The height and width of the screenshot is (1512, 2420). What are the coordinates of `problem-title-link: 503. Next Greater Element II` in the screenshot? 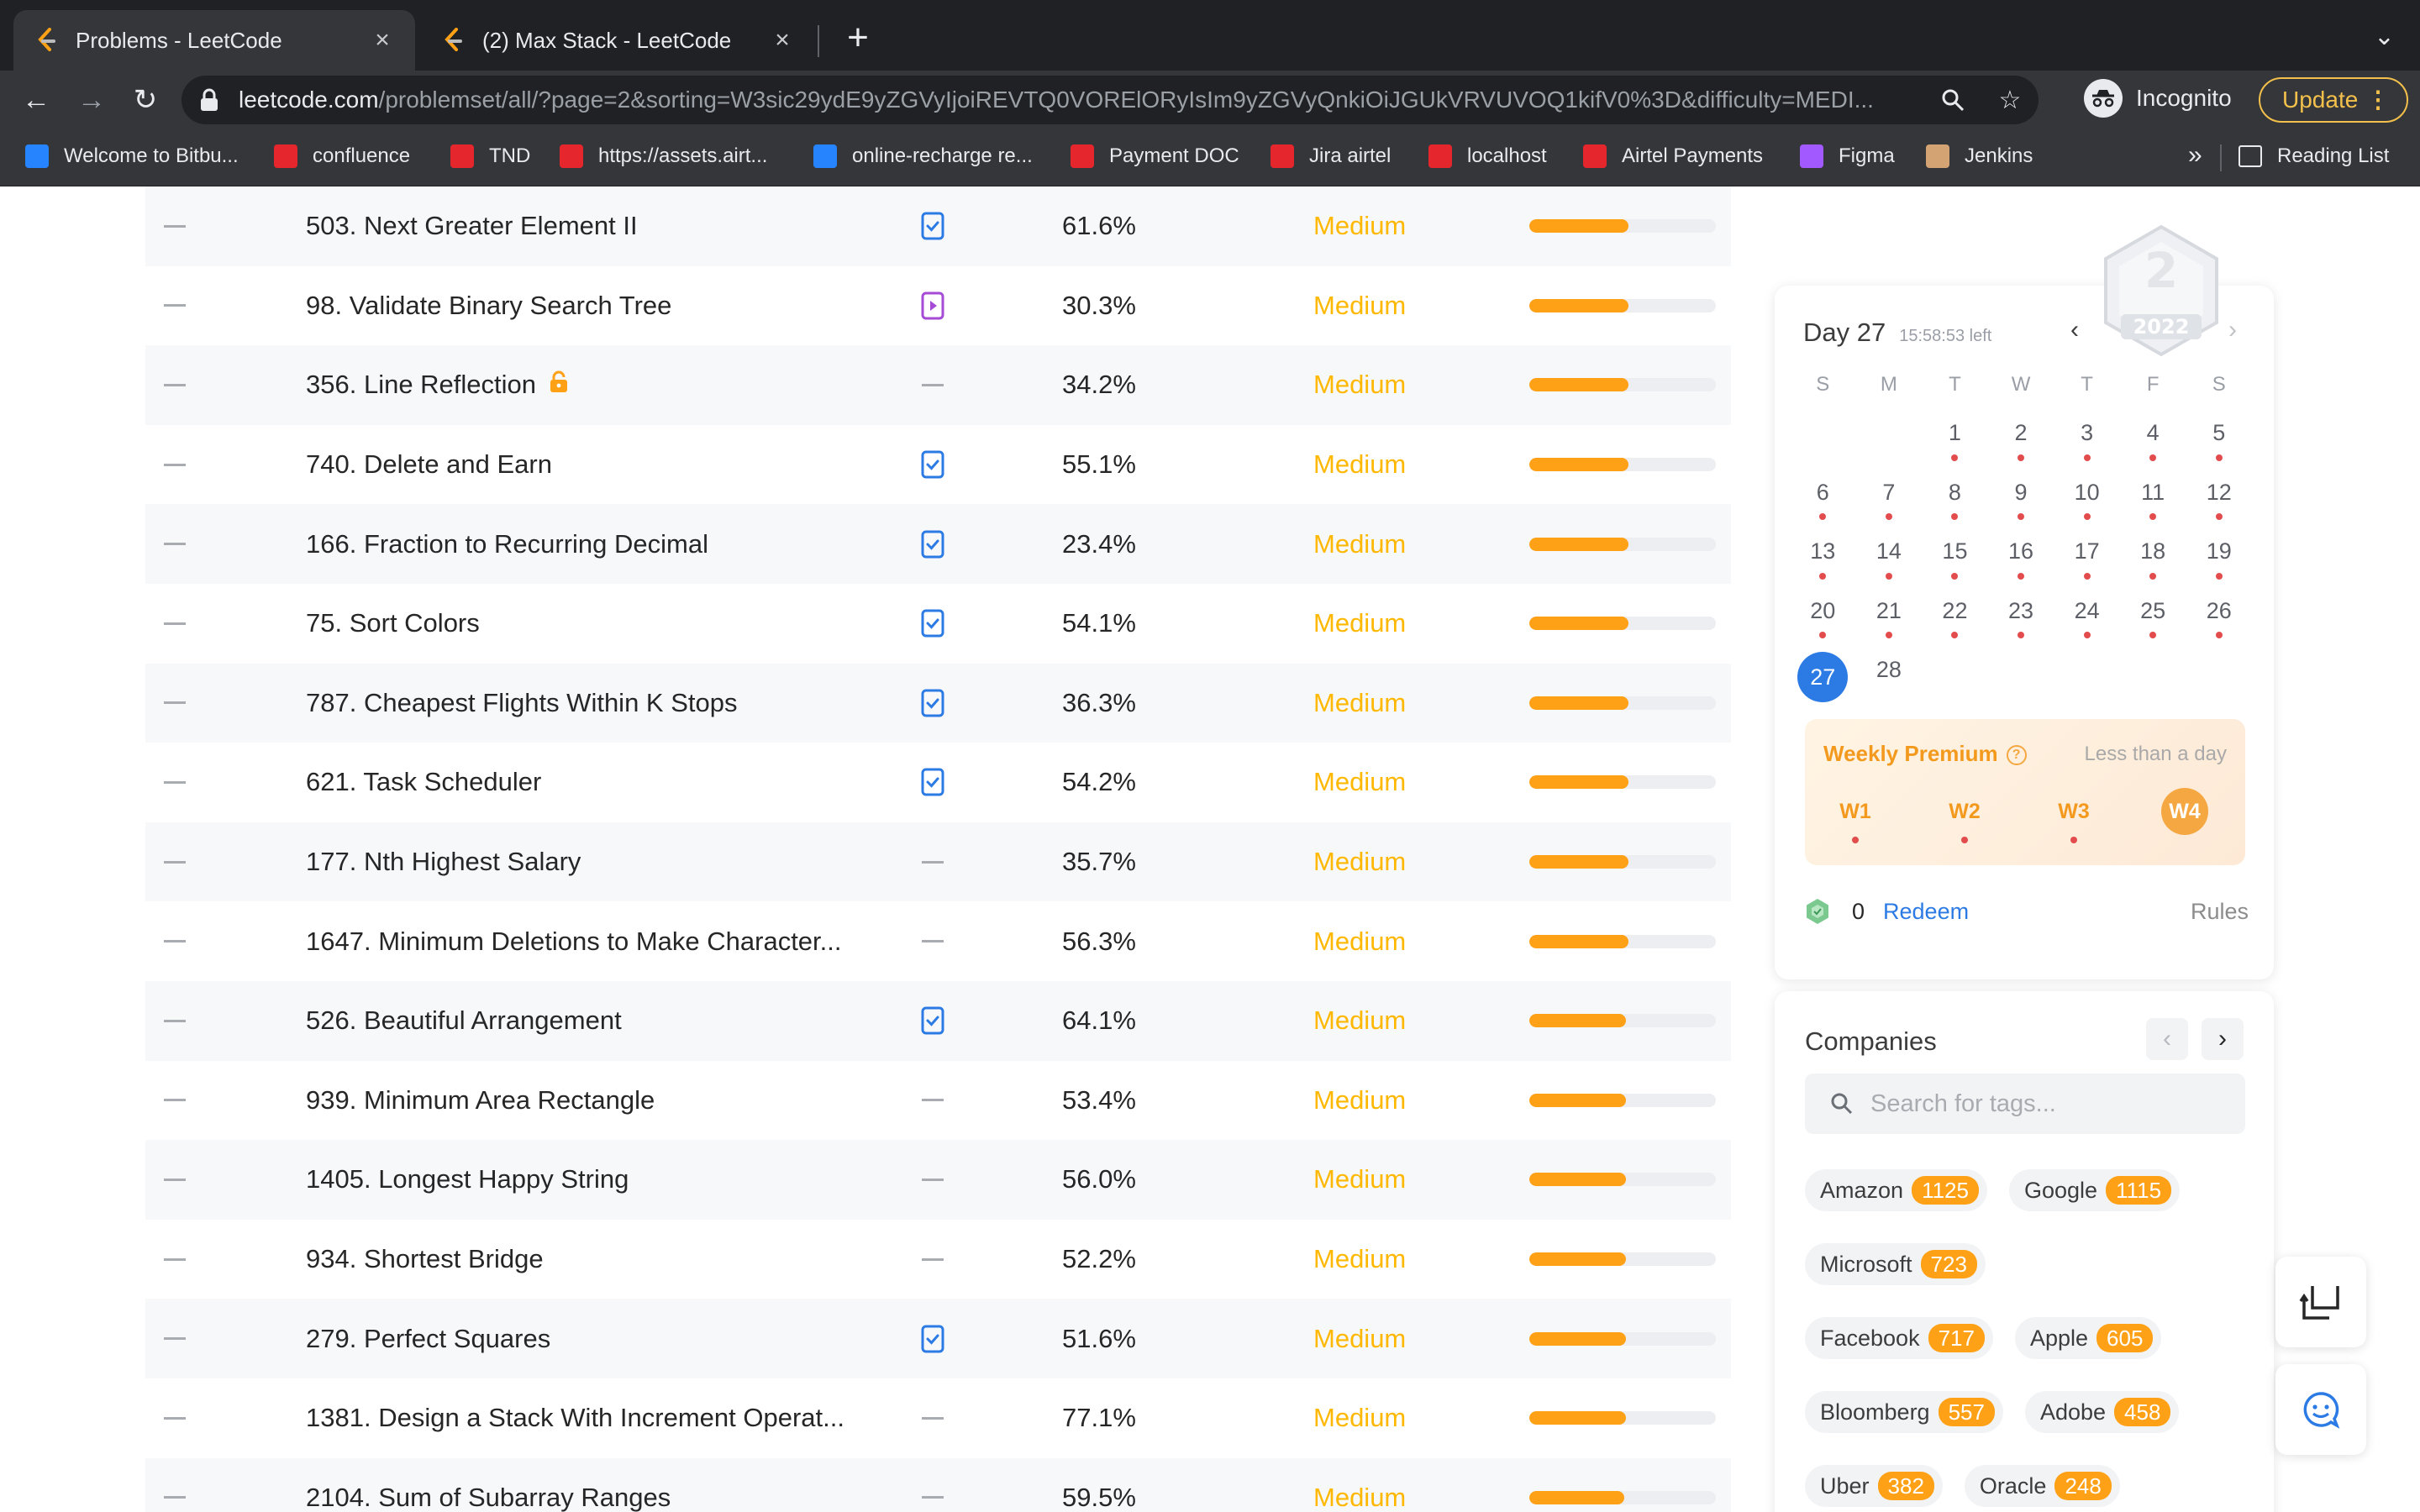 It's located at (591, 226).